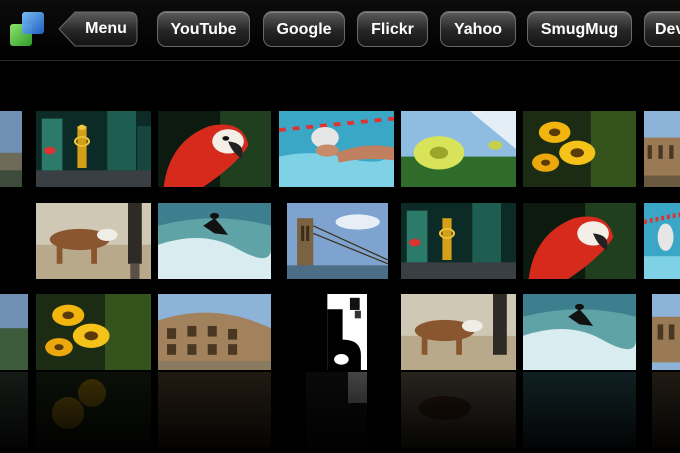  Describe the element at coordinates (336, 149) in the screenshot. I see `photo-thumb-swimmer` at that location.